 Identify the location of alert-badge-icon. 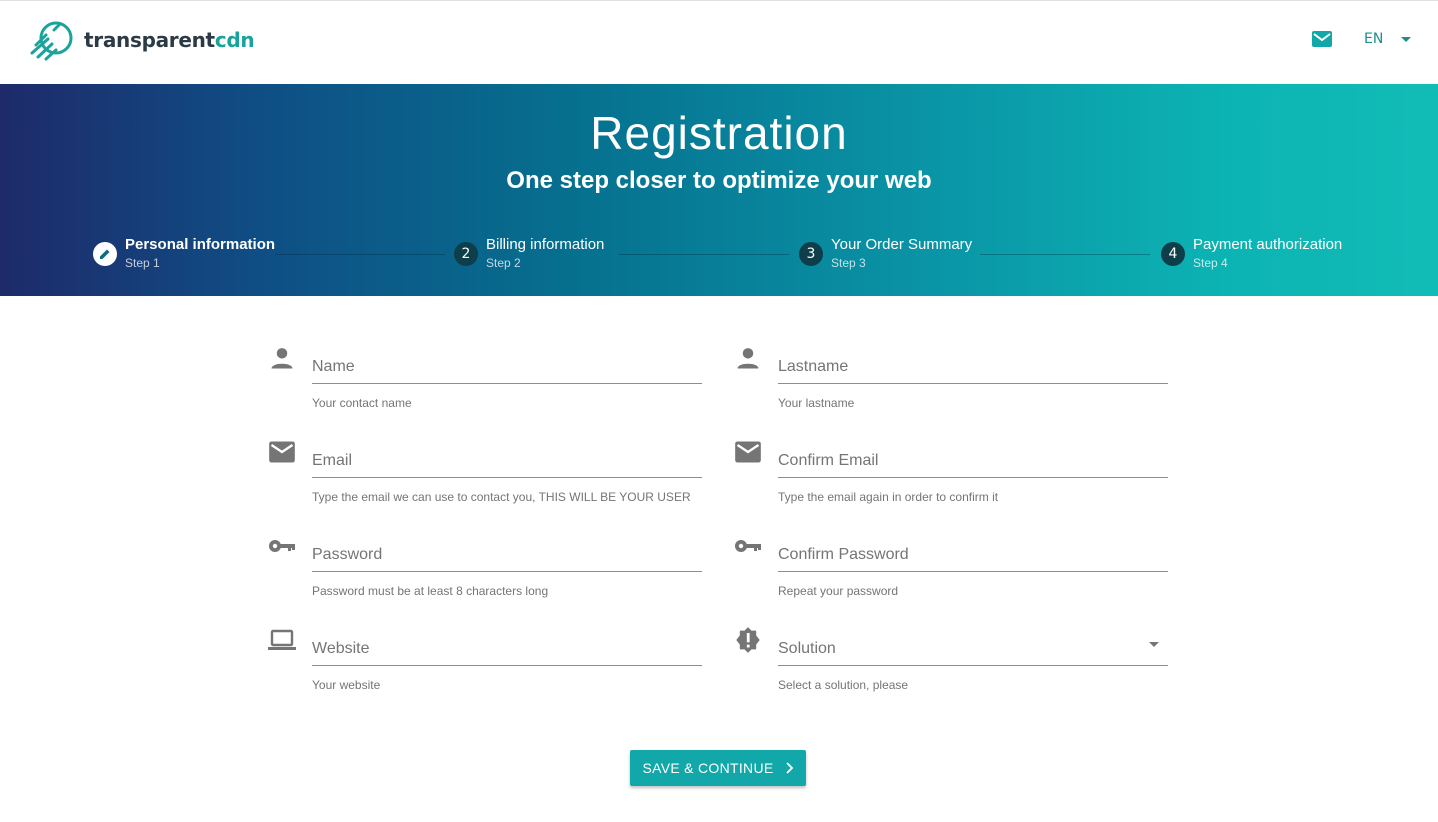
(748, 640).